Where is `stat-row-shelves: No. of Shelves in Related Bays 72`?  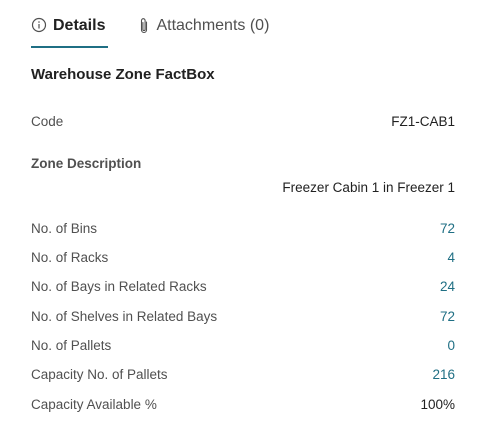 stat-row-shelves: No. of Shelves in Related Bays 72 is located at coordinates (243, 317).